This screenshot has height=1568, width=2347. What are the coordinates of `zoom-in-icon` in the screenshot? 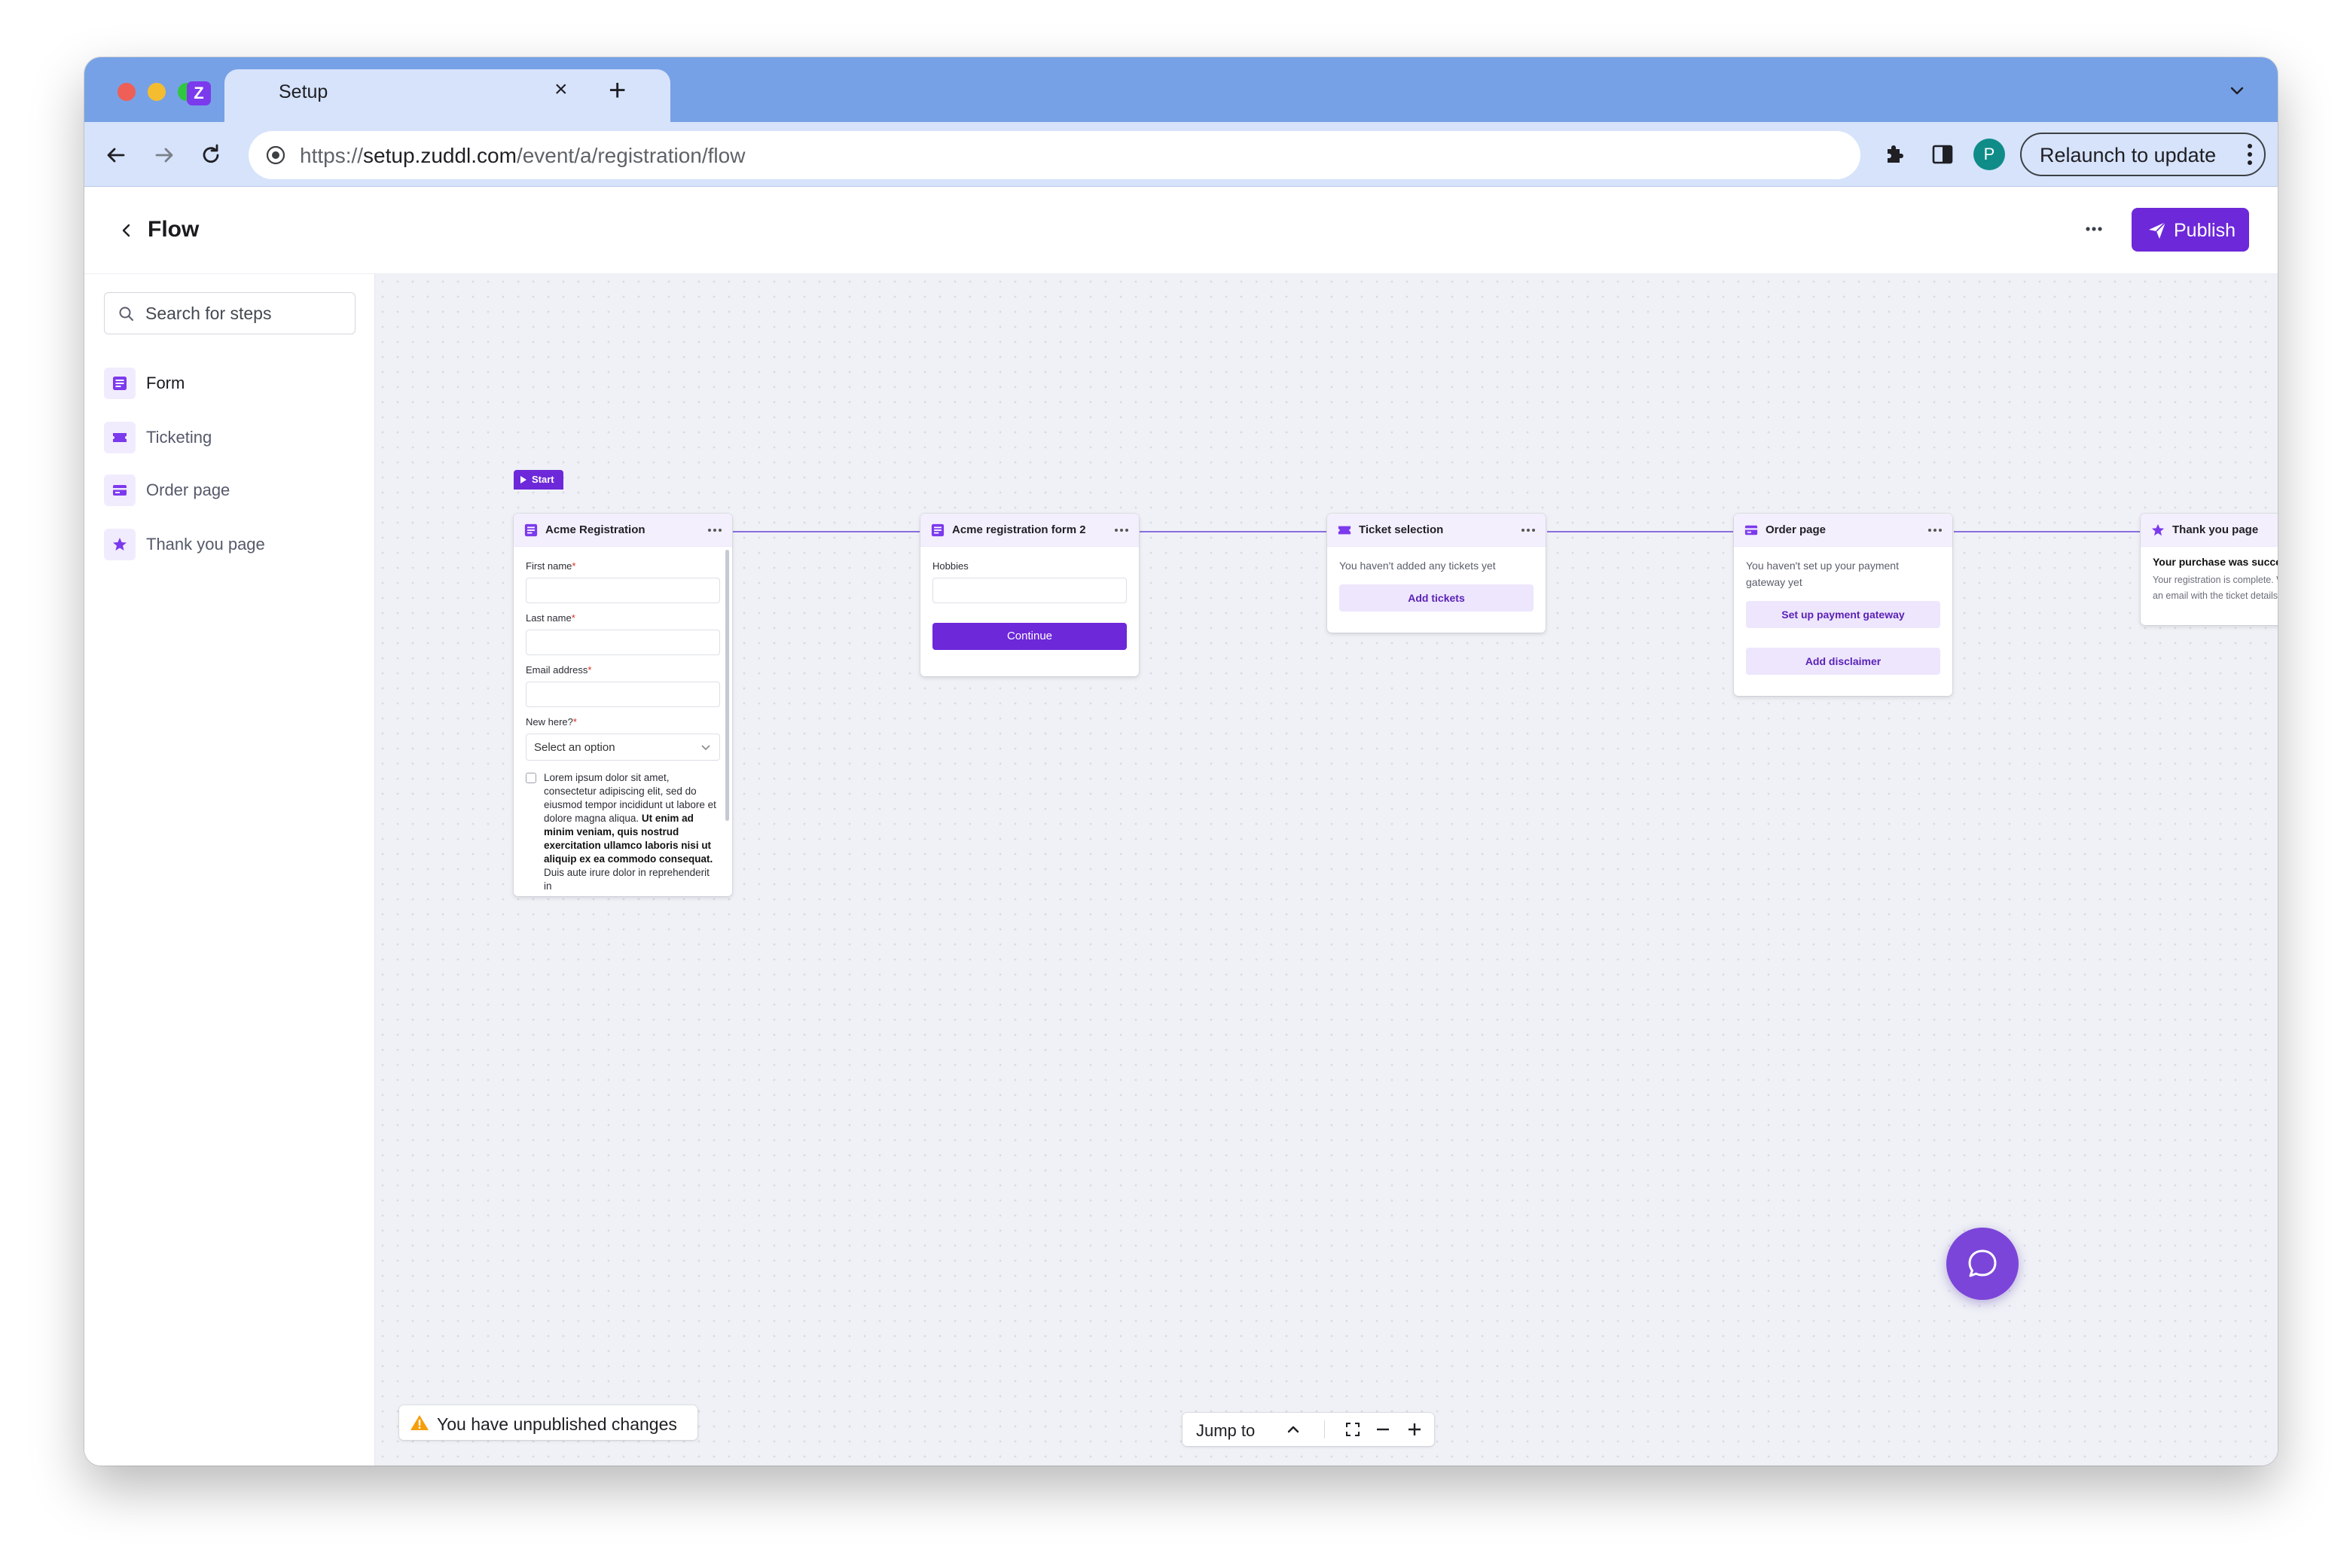 It's located at (1415, 1429).